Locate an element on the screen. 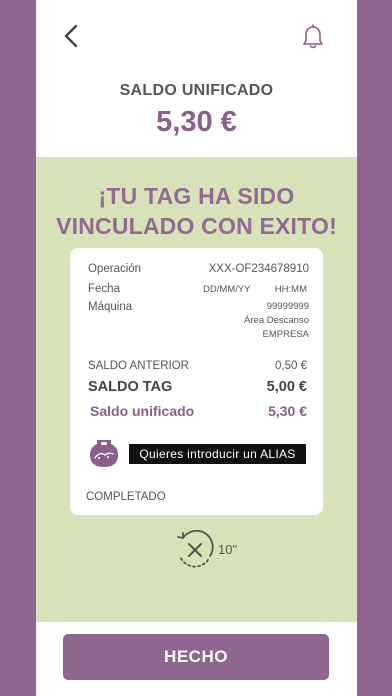 Image resolution: width=392 pixels, height=696 pixels. timer-countdown: 10" is located at coordinates (228, 549).